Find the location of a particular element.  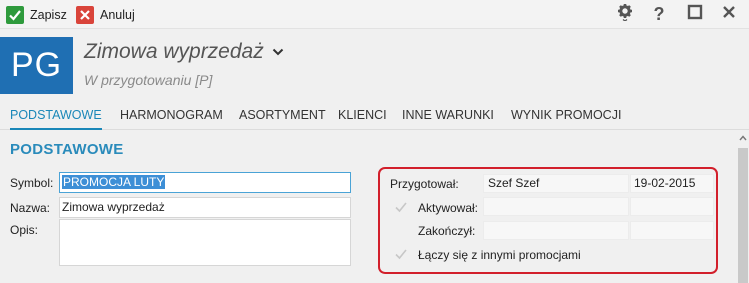

name-field-value: Zimowa wyprzedaż is located at coordinates (113, 207).